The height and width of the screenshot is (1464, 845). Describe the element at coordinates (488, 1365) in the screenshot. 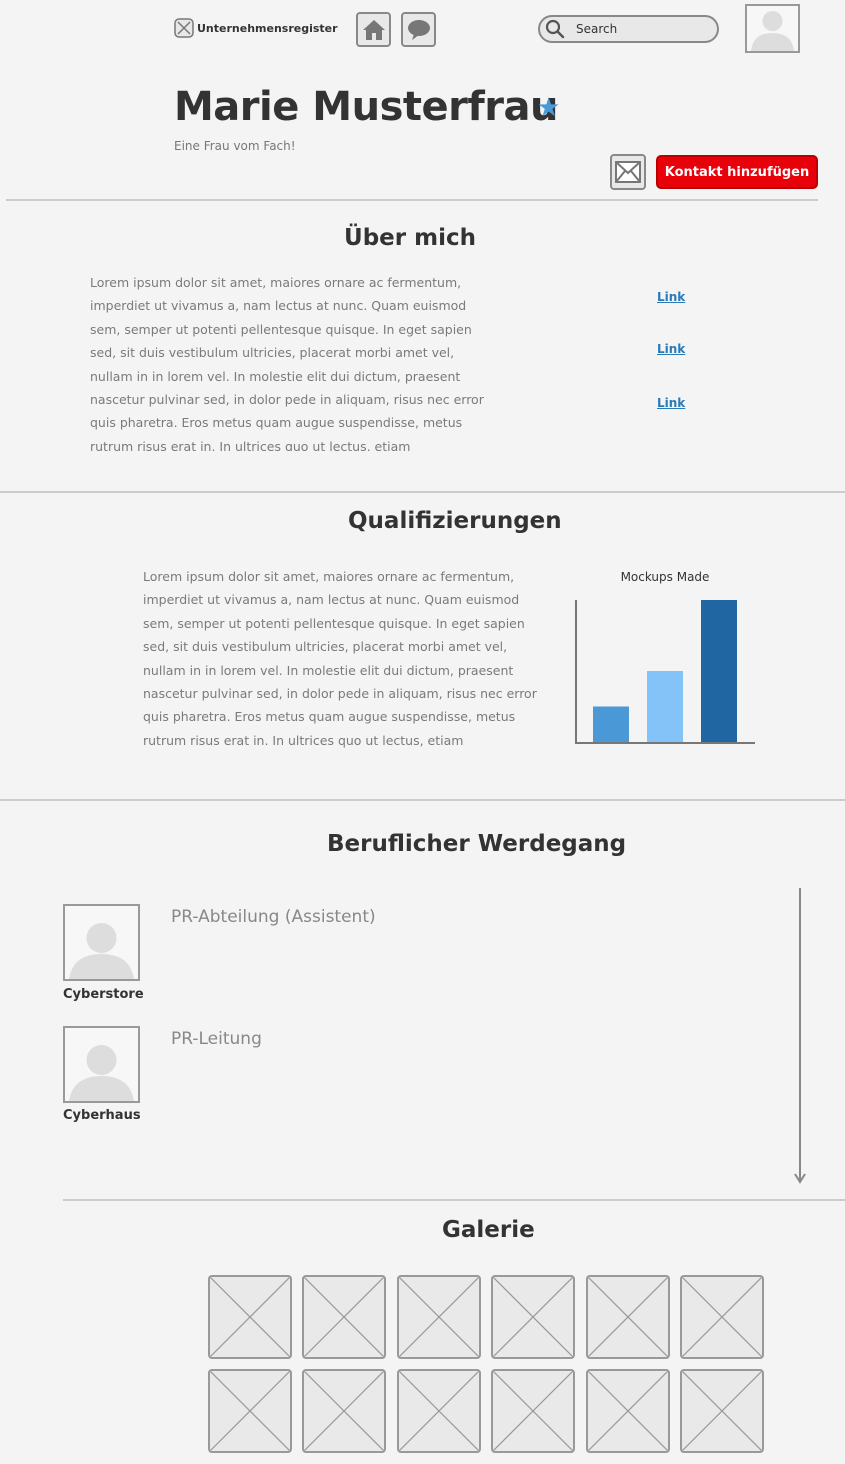

I see `gallery-grid` at that location.